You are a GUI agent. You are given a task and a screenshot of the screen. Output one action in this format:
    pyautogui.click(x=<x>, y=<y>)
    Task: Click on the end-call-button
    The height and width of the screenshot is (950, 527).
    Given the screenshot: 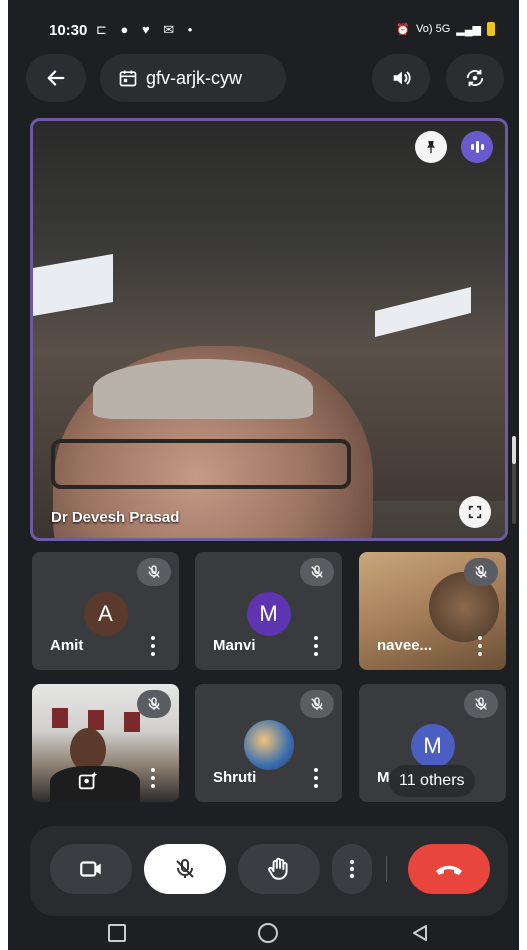 What is the action you would take?
    pyautogui.click(x=449, y=869)
    